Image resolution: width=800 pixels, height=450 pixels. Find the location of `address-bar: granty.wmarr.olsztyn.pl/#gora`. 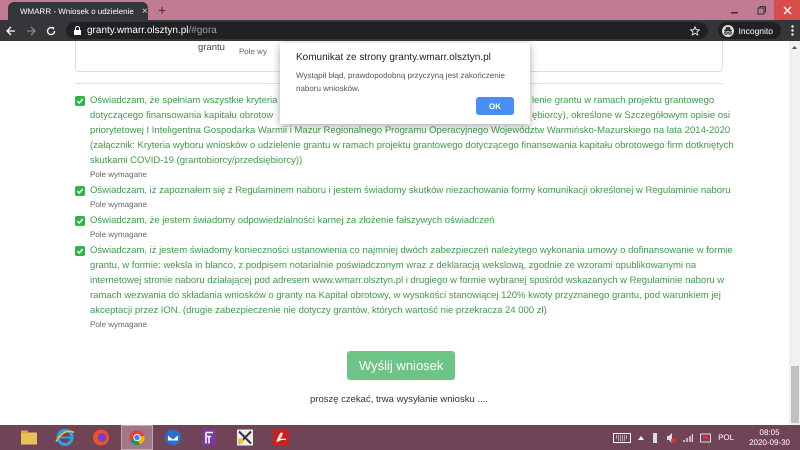

address-bar: granty.wmarr.olsztyn.pl/#gora is located at coordinates (387, 30).